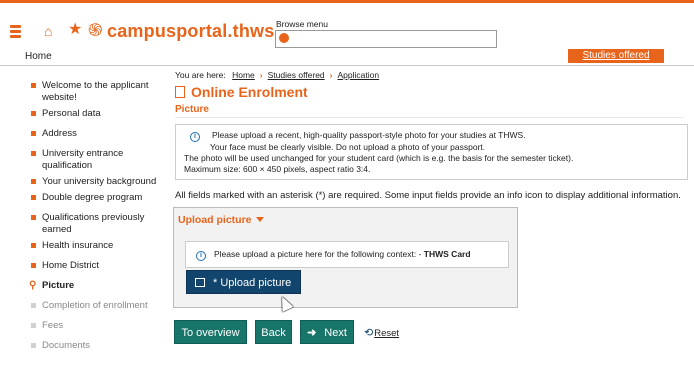 The image size is (694, 390). I want to click on nav-home-link: Home, so click(38, 56).